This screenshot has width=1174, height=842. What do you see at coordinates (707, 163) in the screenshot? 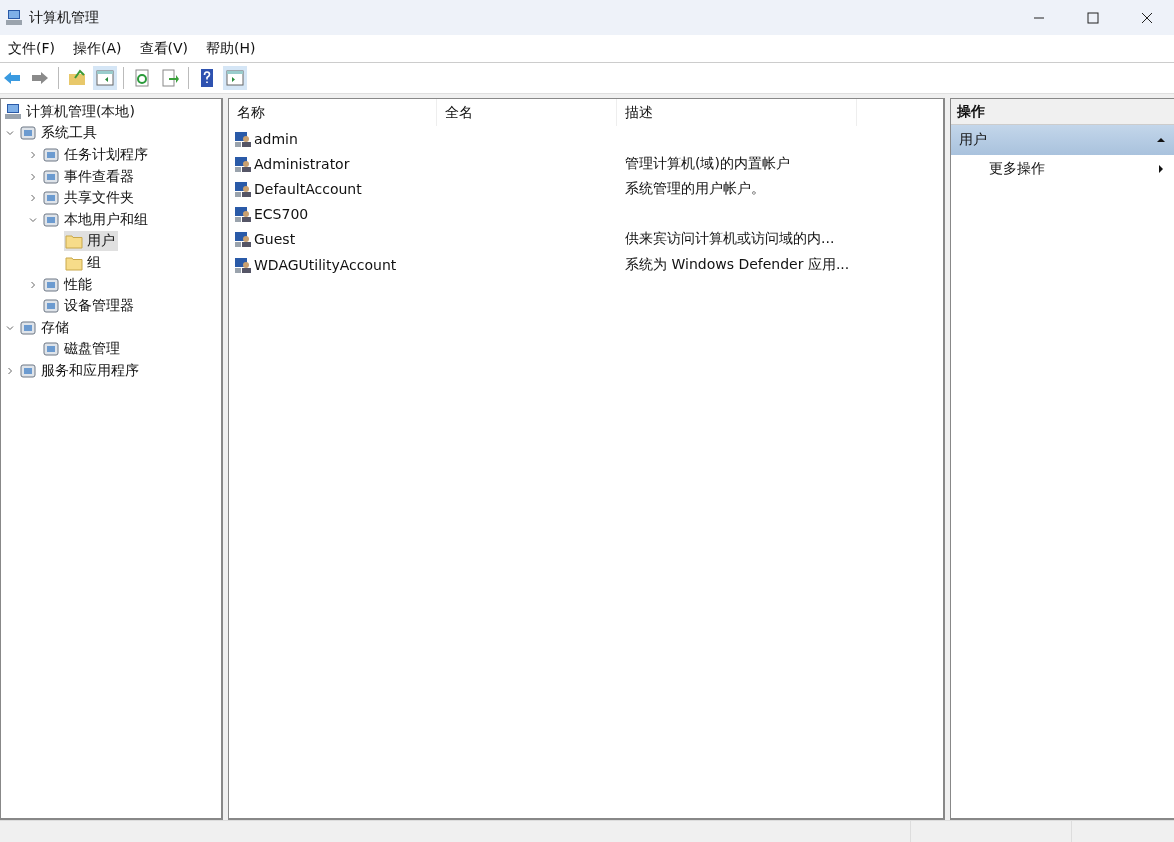
I see `user-description: 管理计算机(域)的内置帐户` at bounding box center [707, 163].